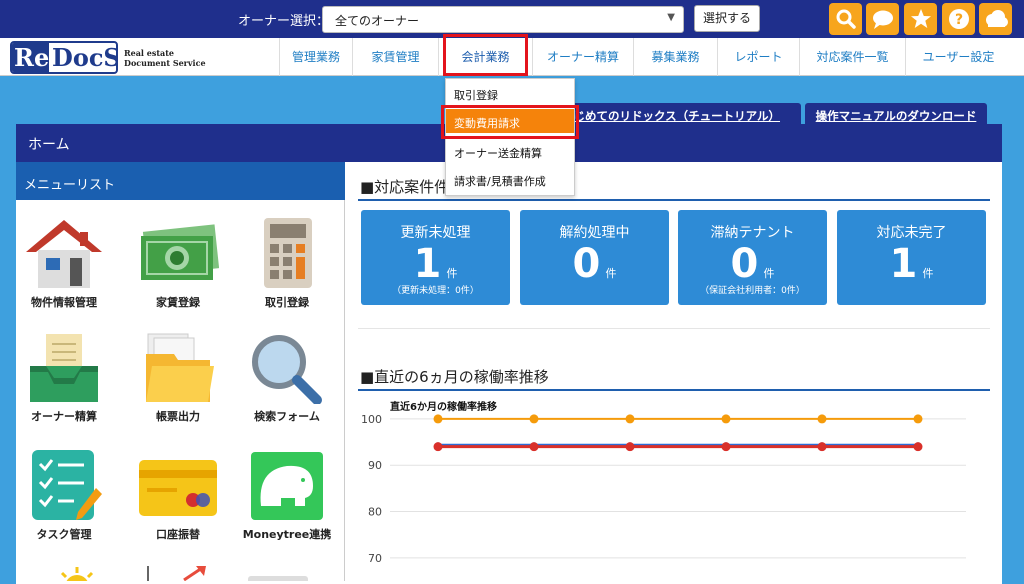 This screenshot has height=584, width=1024. Describe the element at coordinates (64, 368) in the screenshot. I see `inbox-icon` at that location.